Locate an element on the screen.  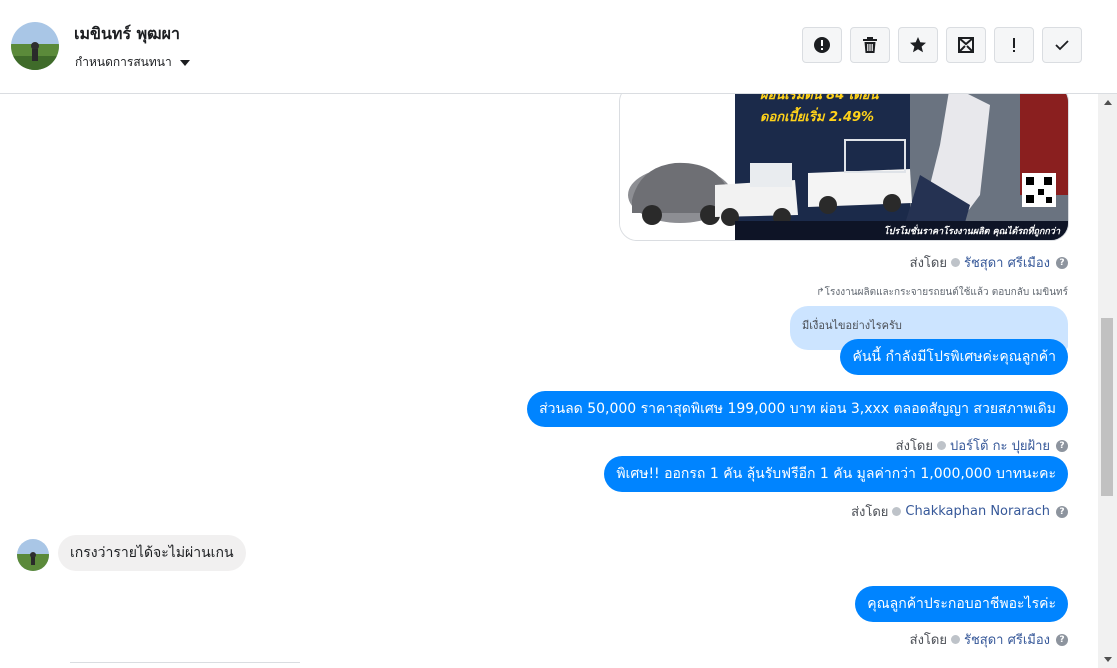
contact-avatar-small is located at coordinates (33, 555).